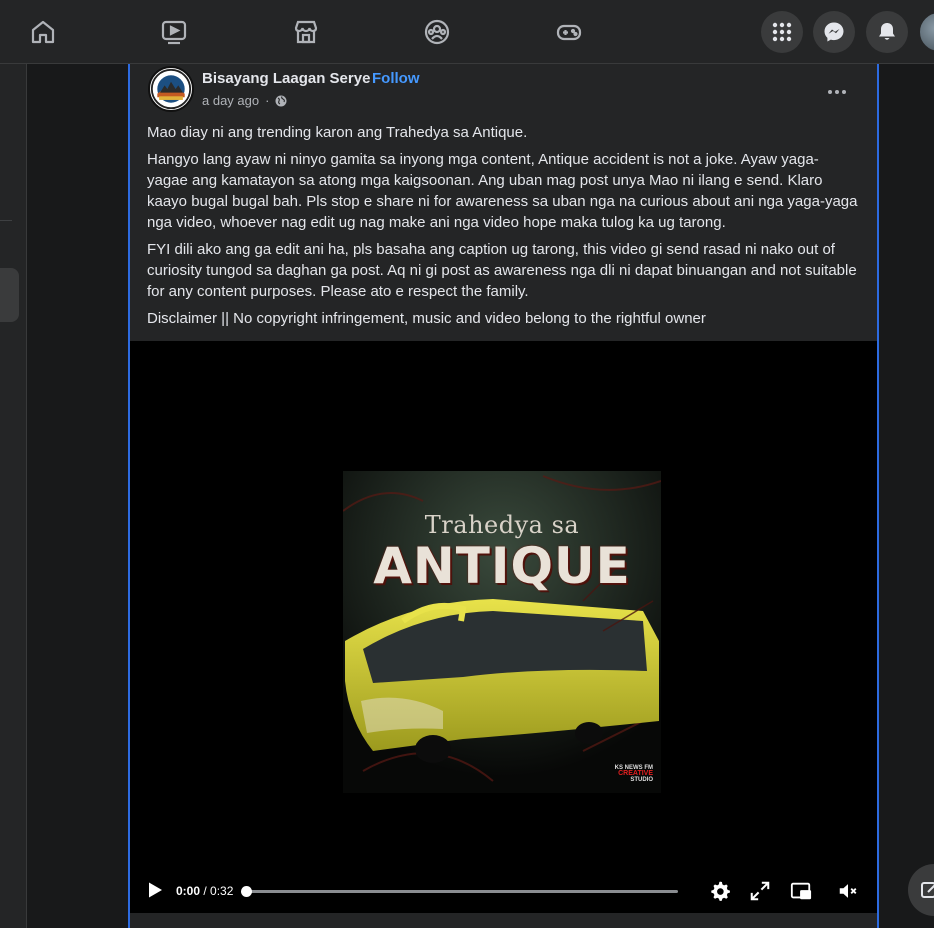 The image size is (934, 928). I want to click on post-meta: a day ago ·, so click(244, 100).